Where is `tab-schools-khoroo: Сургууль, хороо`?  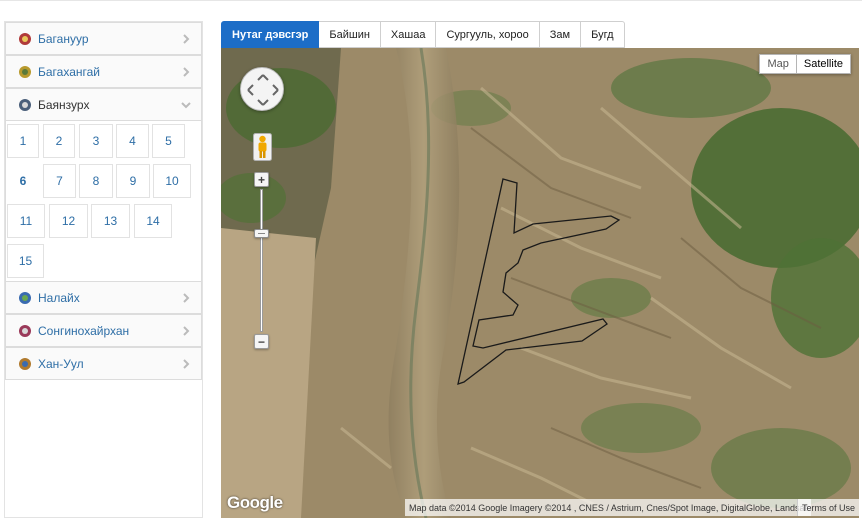
tab-schools-khoroo: Сургууль, хороо is located at coordinates (488, 34).